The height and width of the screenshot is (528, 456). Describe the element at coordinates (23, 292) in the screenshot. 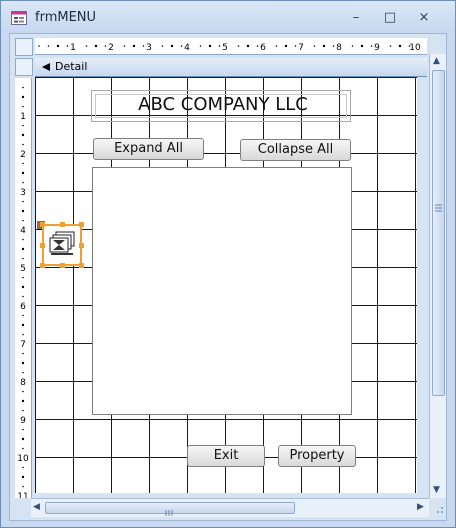

I see `ruler-ticks-vertical: 1 2 3 4 5 6 7 8 9 10 11` at that location.